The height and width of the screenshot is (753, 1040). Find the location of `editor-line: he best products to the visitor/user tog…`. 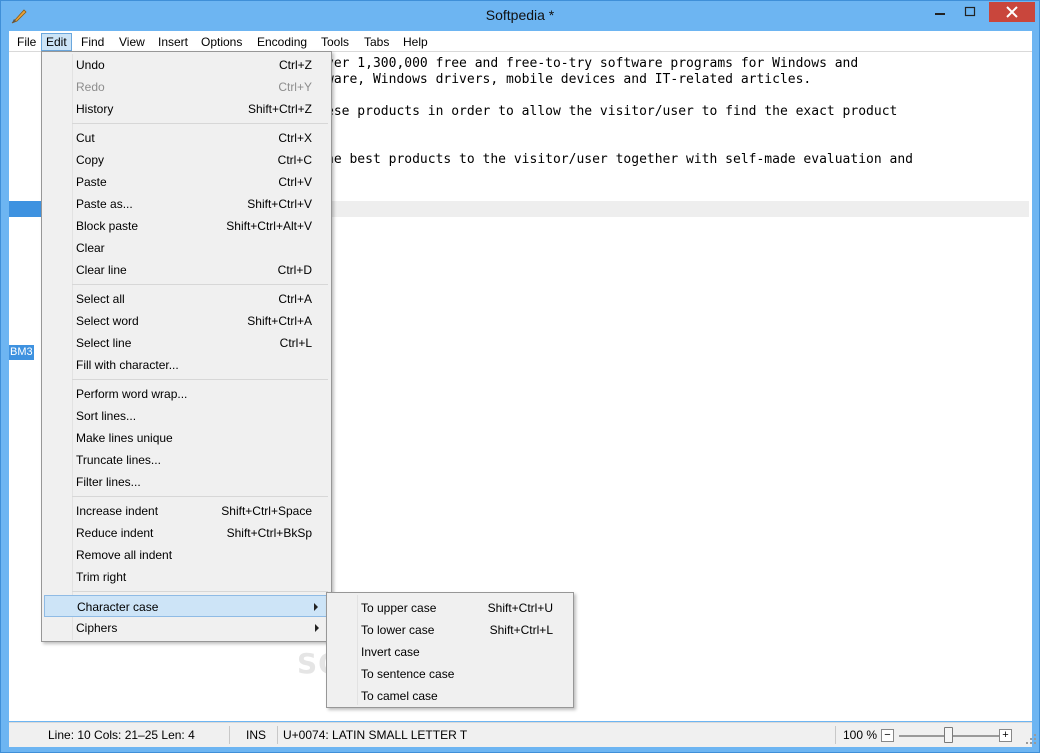

editor-line: he best products to the visitor/user tog… is located at coordinates (619, 159).